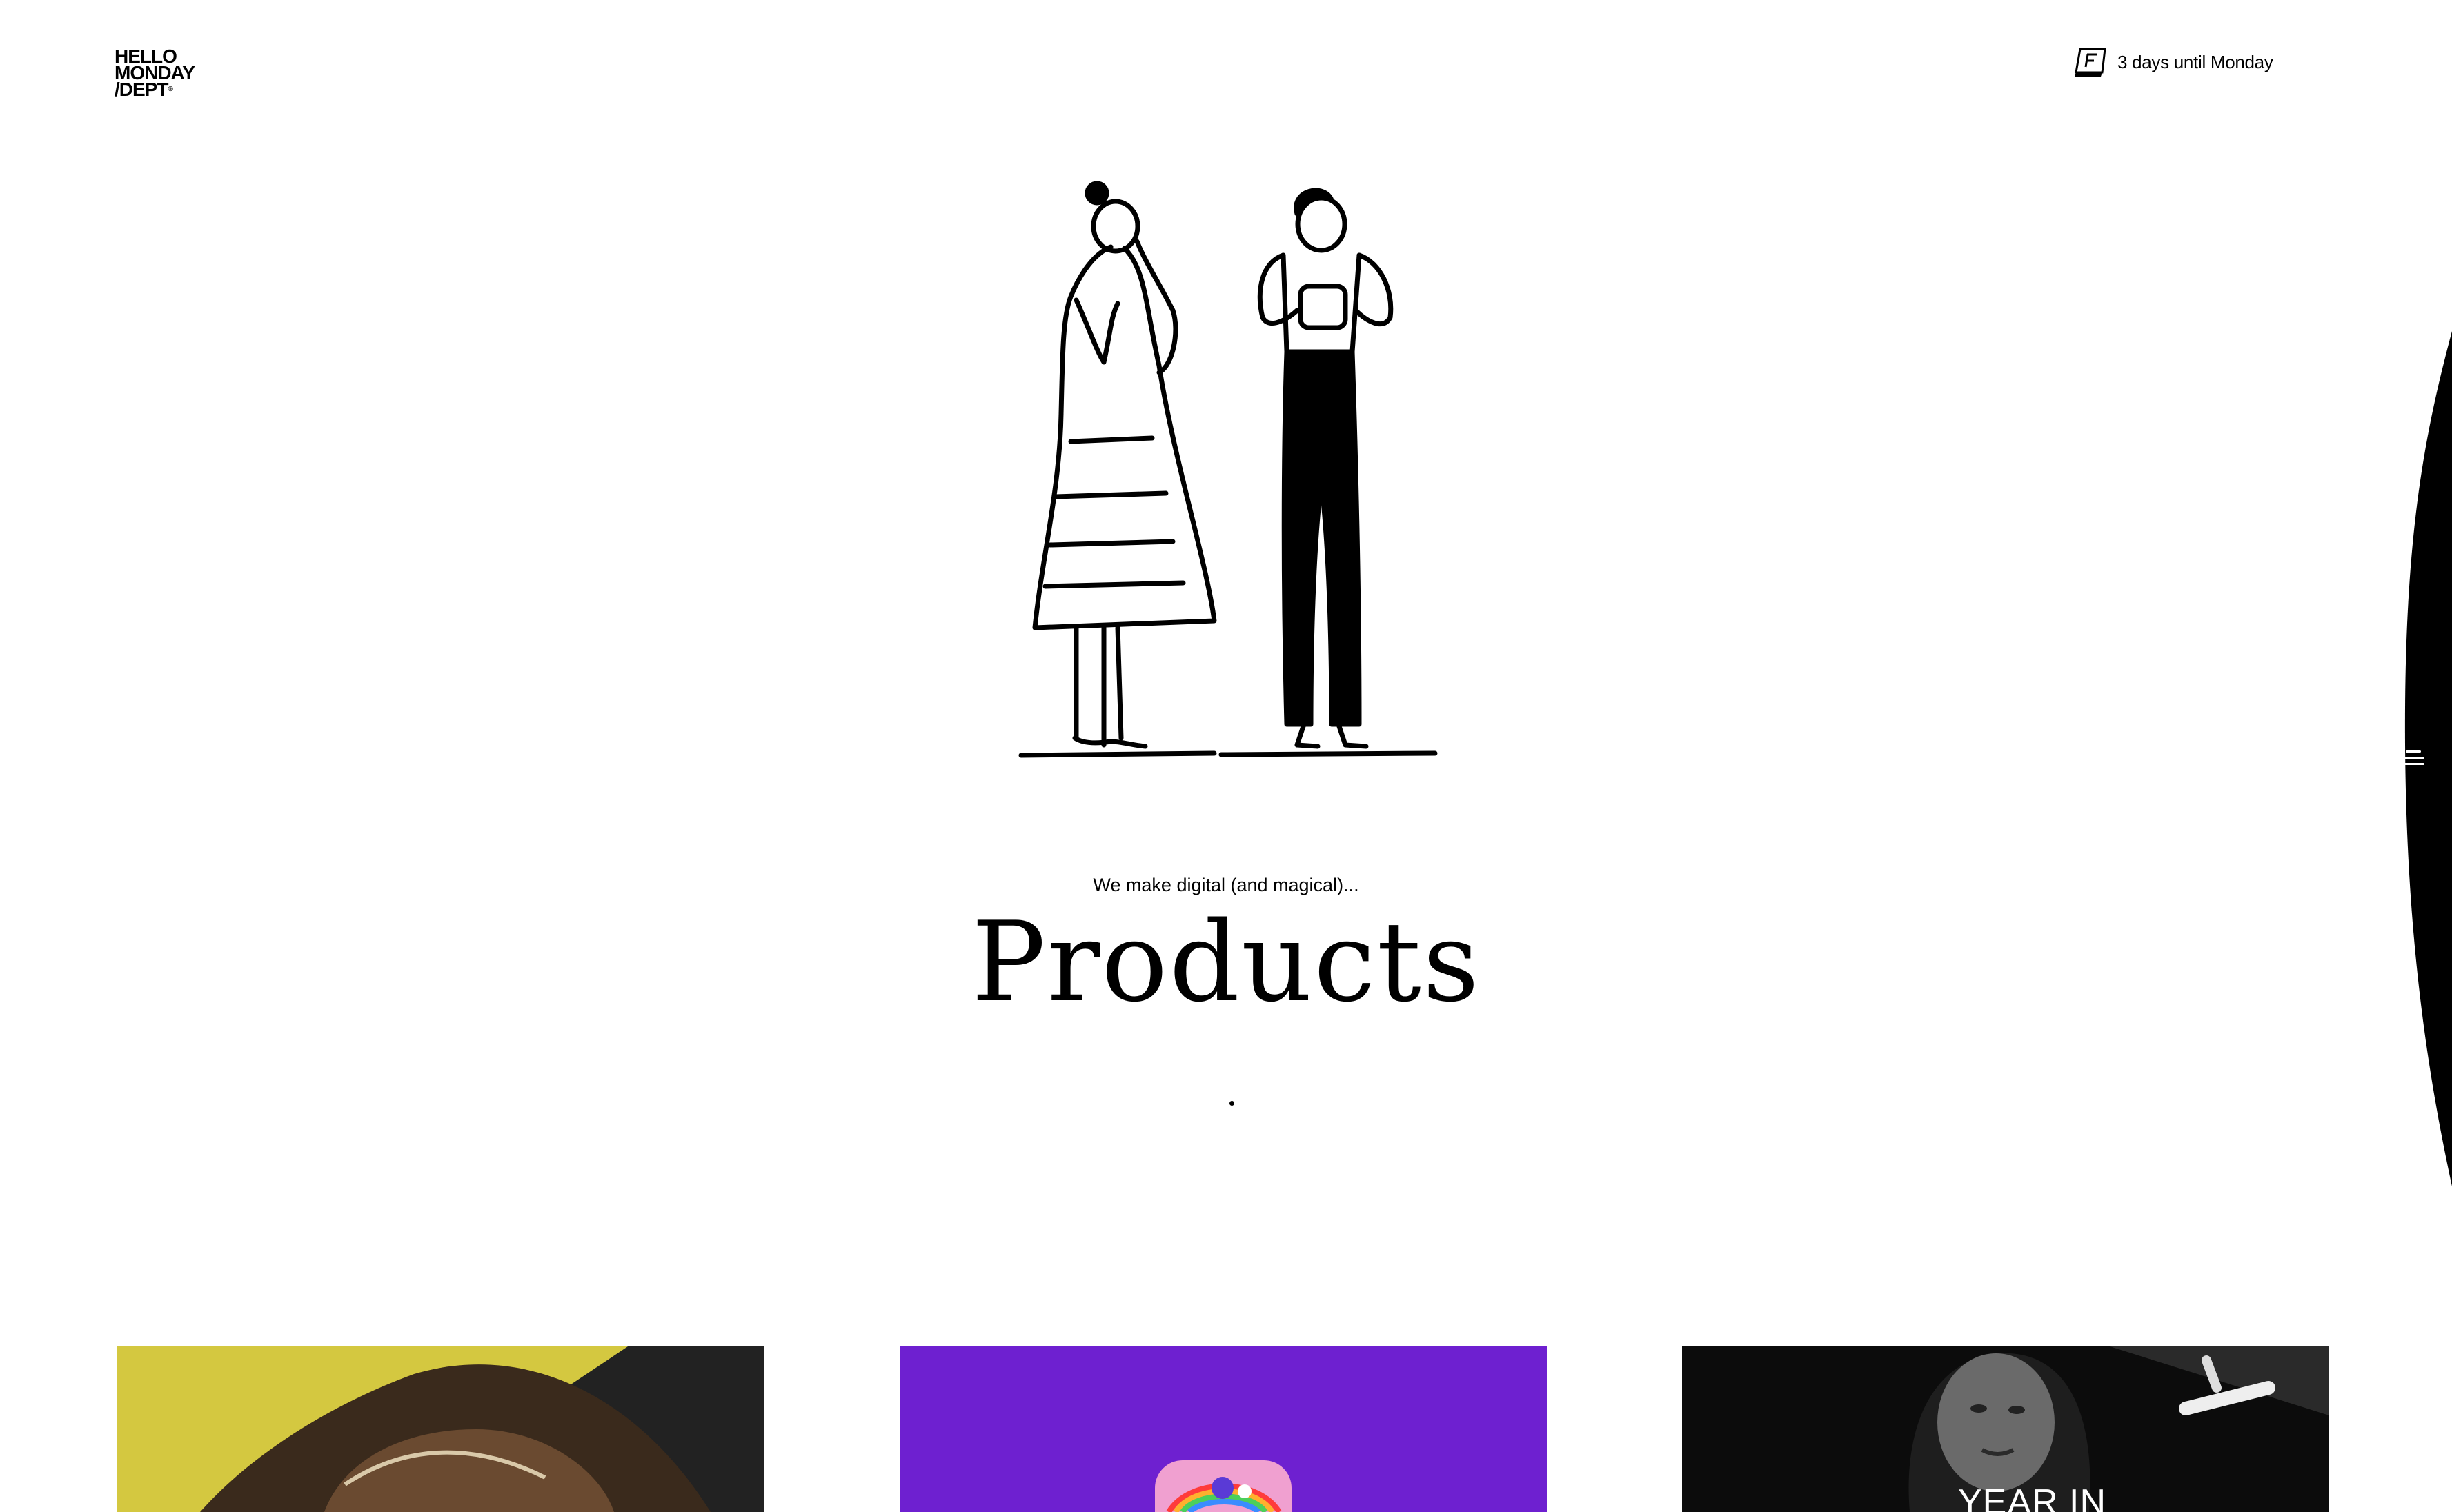  I want to click on card-caption: YEAR IN, so click(2033, 1497).